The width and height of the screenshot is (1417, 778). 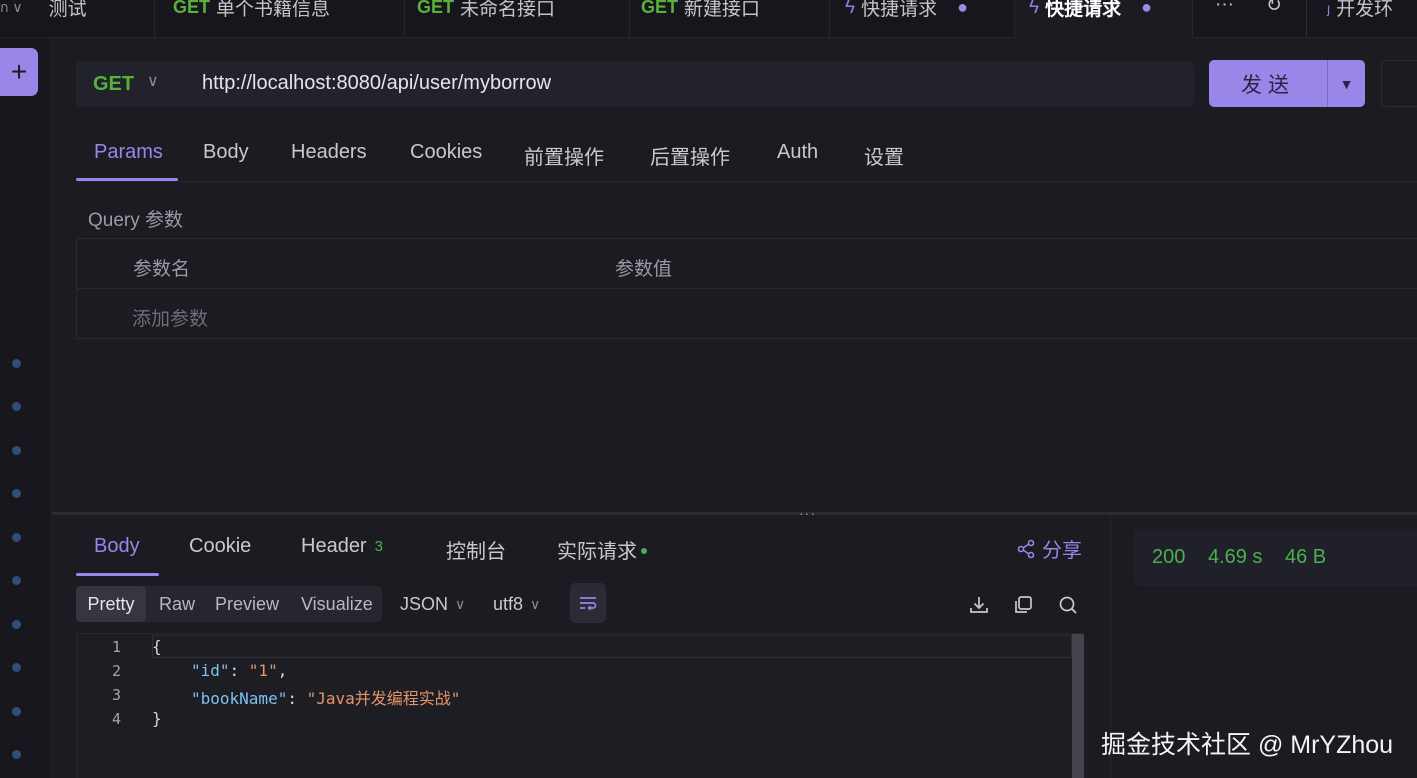 I want to click on tab-quick-request: ϟ 快捷请求 ●, so click(x=922, y=19).